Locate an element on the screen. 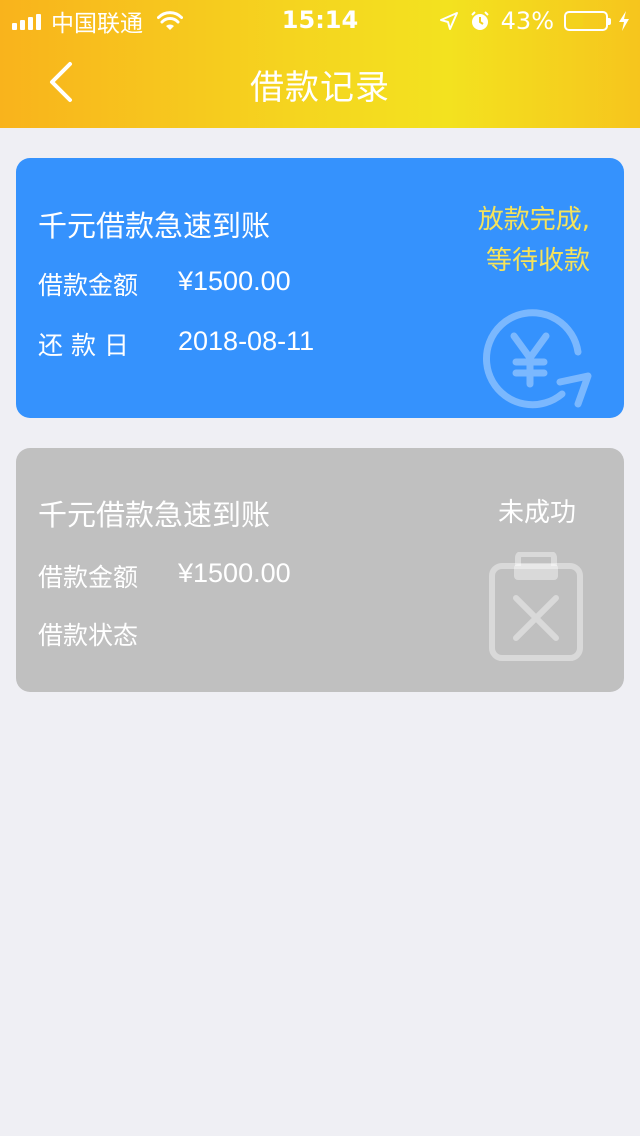  nav-bar: 借款记录 is located at coordinates (320, 84).